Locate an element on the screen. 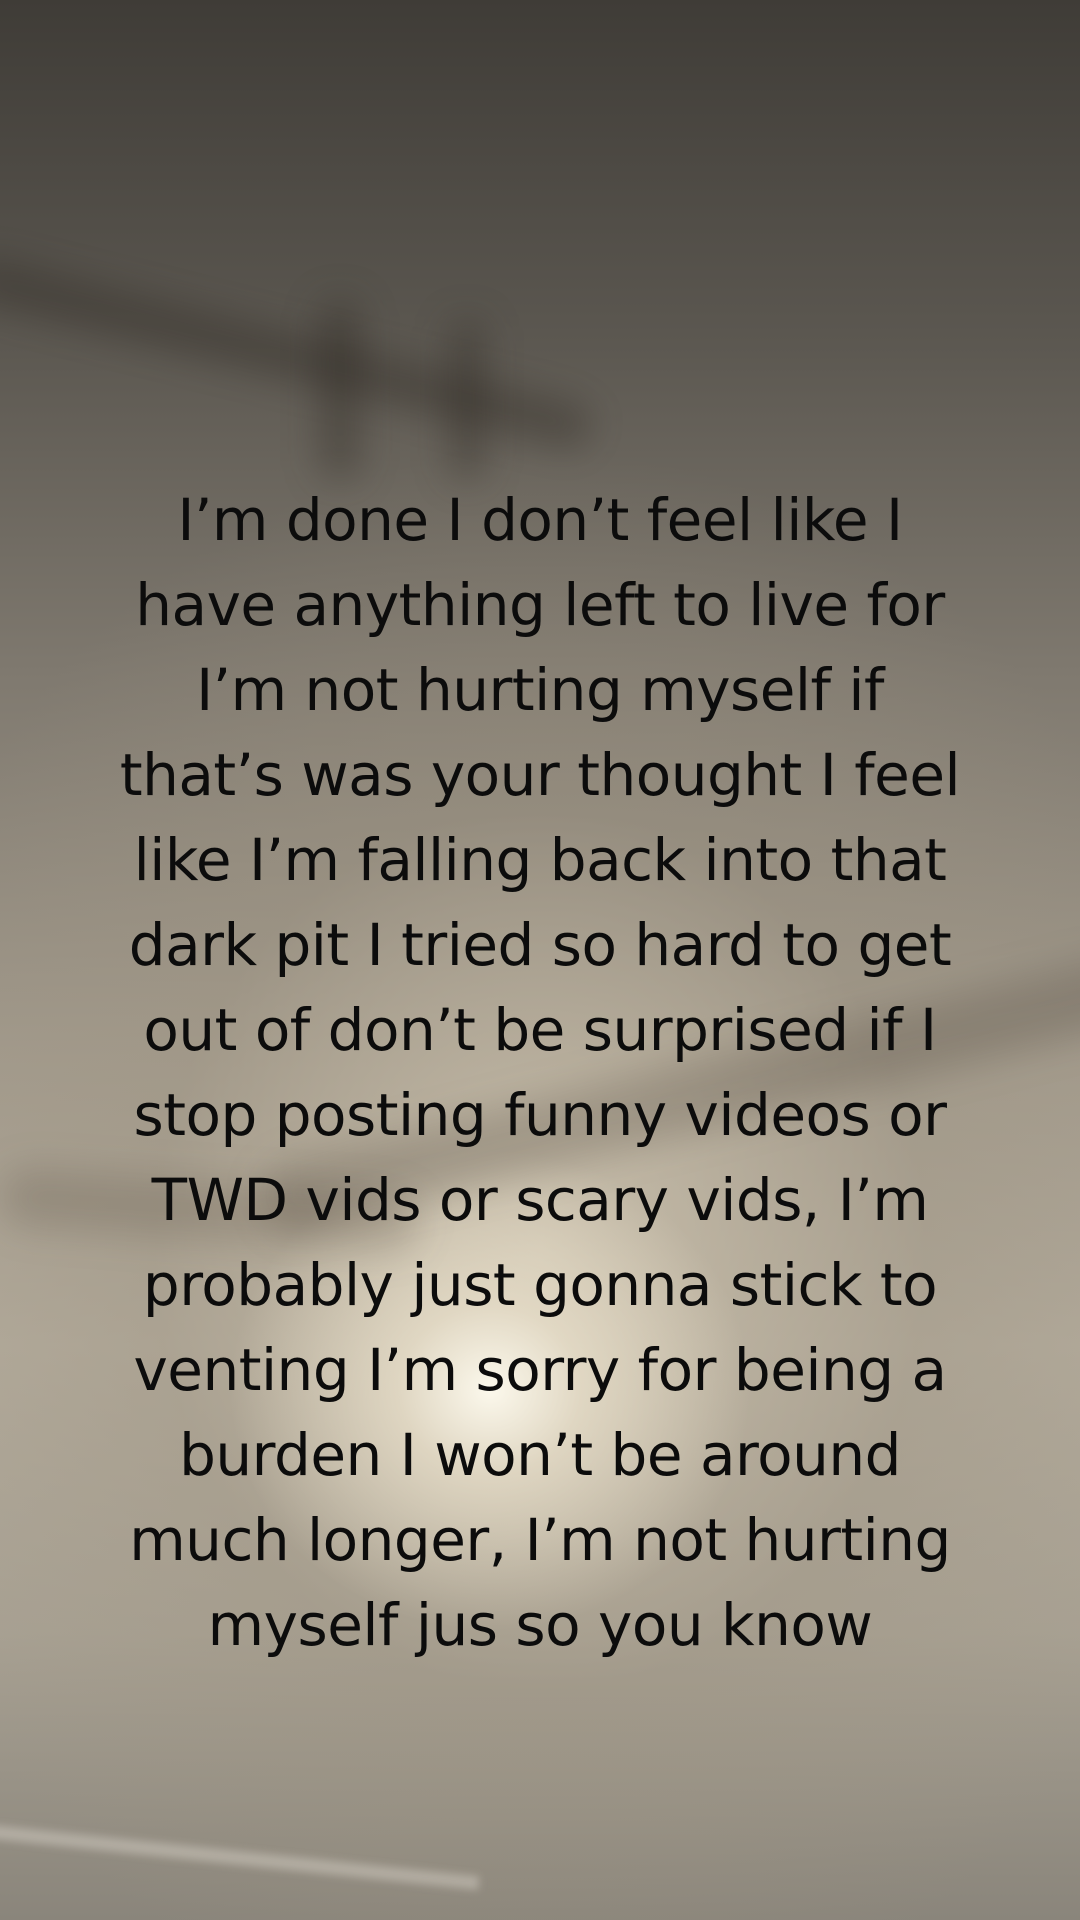  caption-line: that’s was your thought I feel is located at coordinates (540, 775).